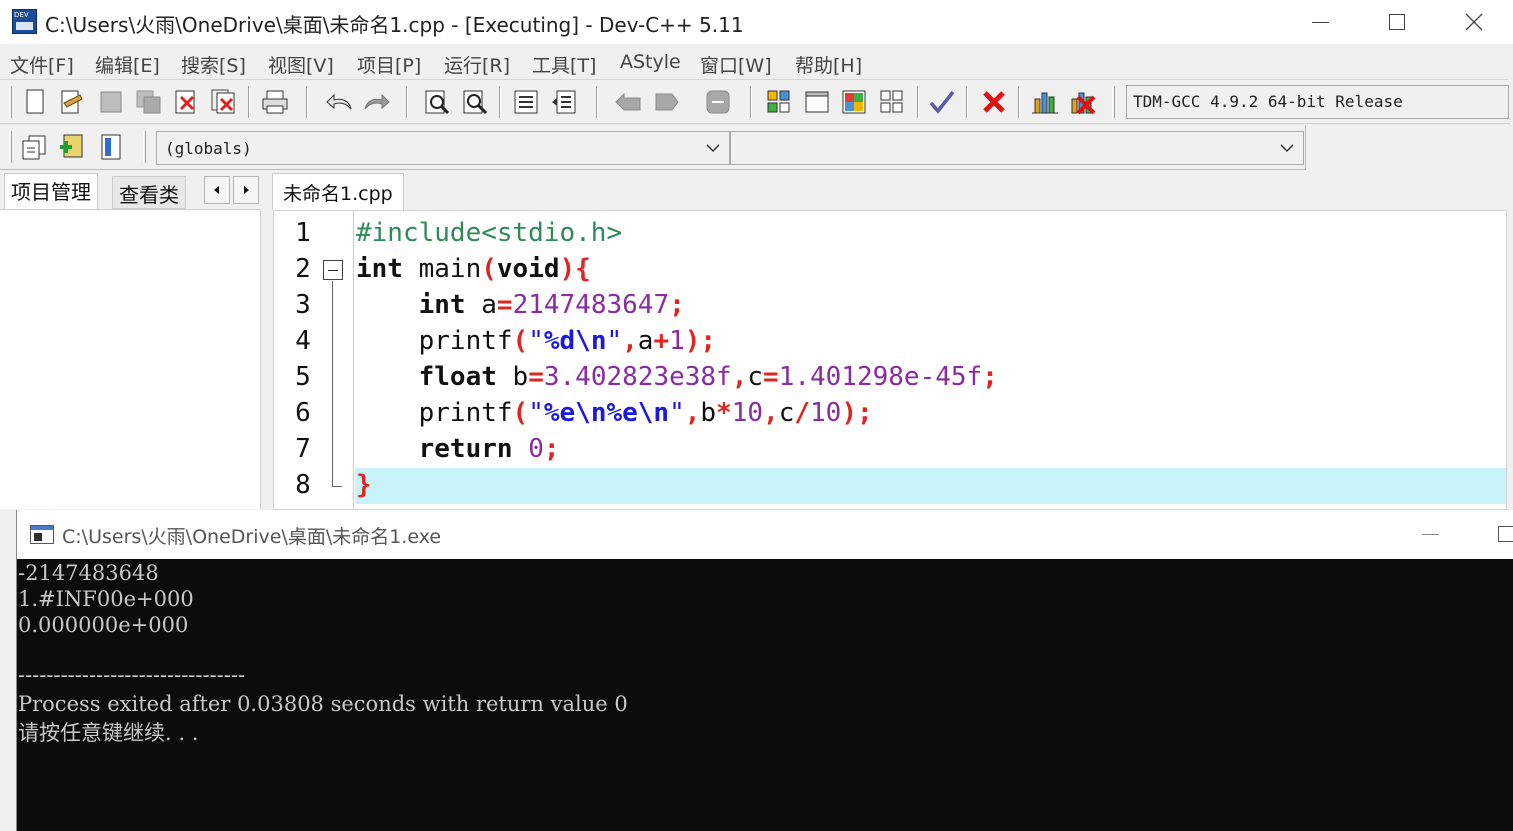  What do you see at coordinates (551, 305) in the screenshot?
I see `code-text: int a=2147483647;` at bounding box center [551, 305].